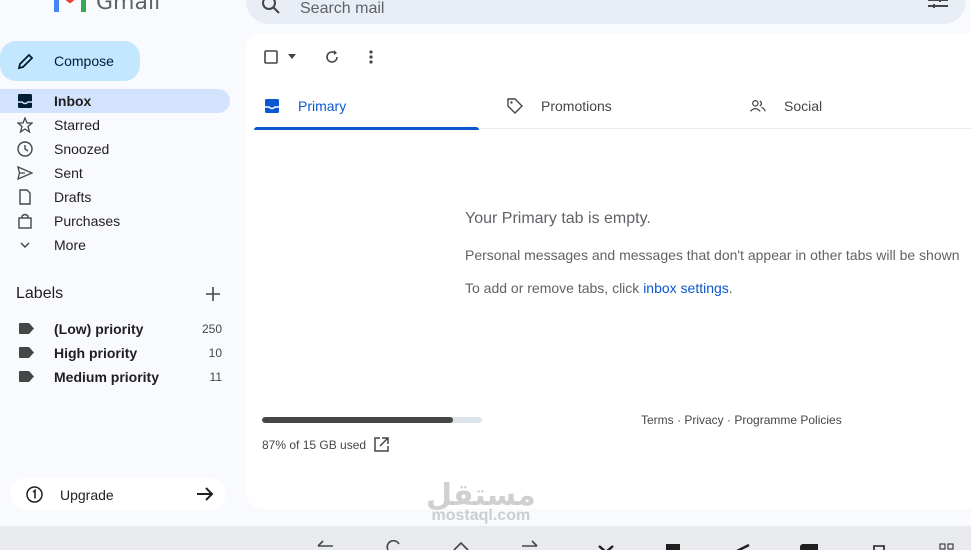 This screenshot has height=550, width=971. What do you see at coordinates (25, 197) in the screenshot?
I see `draft-icon` at bounding box center [25, 197].